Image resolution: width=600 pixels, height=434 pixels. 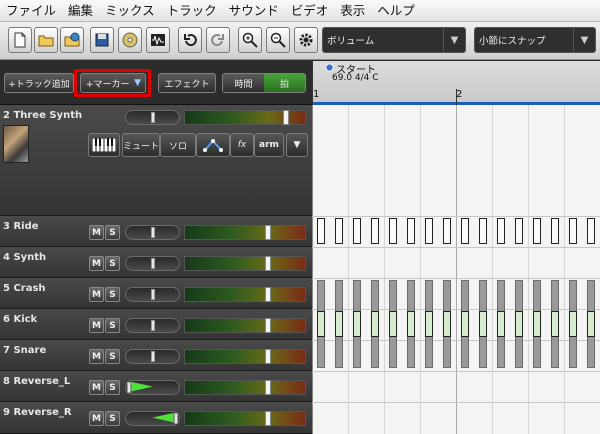 What do you see at coordinates (394, 40) in the screenshot?
I see `volume-dropdown: ボリューム ▼` at bounding box center [394, 40].